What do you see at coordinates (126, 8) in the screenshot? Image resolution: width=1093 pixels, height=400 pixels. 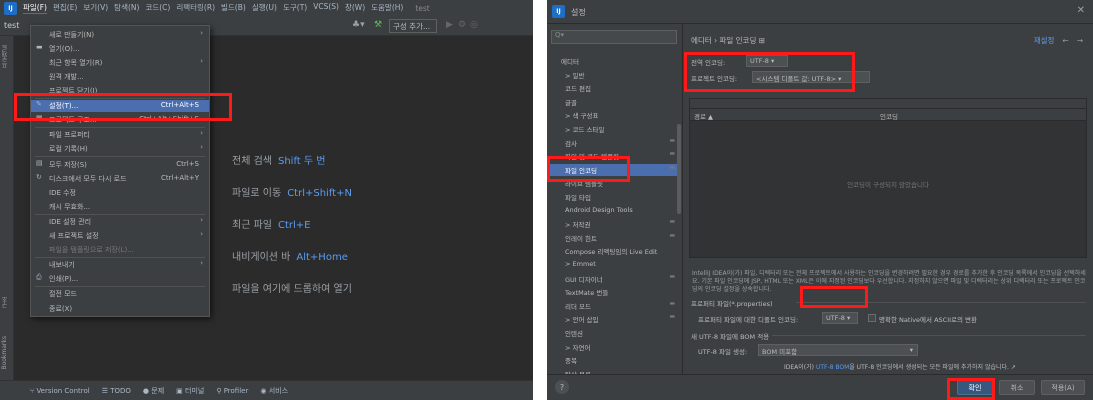 I see `menu-3: 탐색(N)` at bounding box center [126, 8].